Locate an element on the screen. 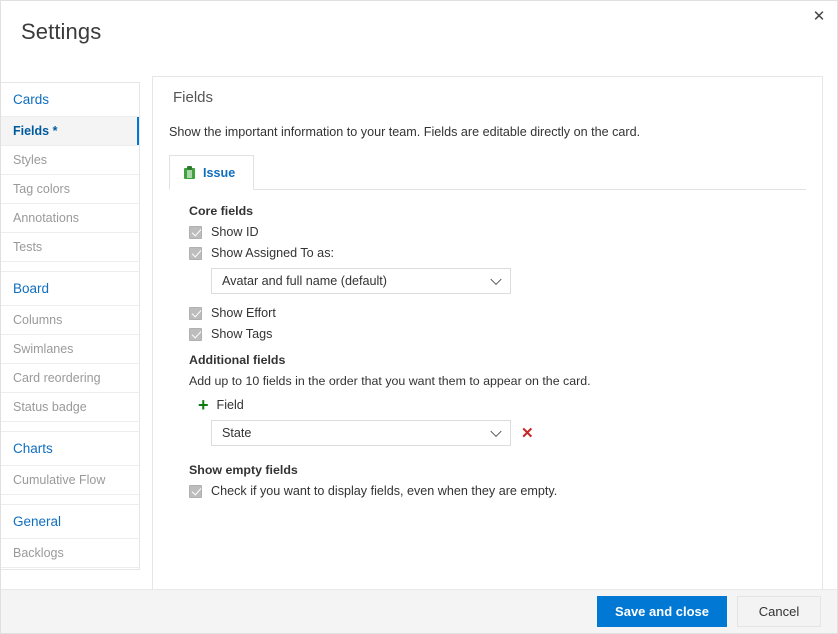  checkbox-label: Show ID is located at coordinates (235, 232).